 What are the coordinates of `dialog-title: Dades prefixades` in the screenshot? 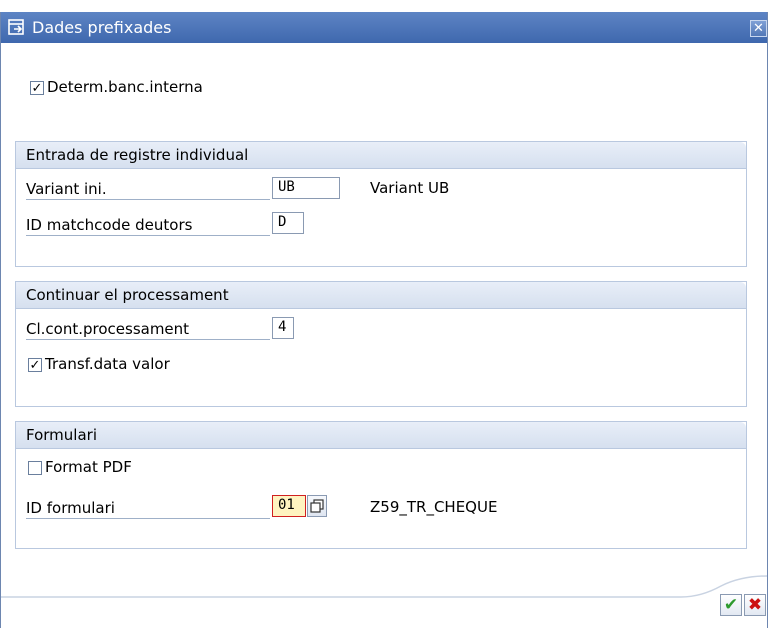 It's located at (102, 27).